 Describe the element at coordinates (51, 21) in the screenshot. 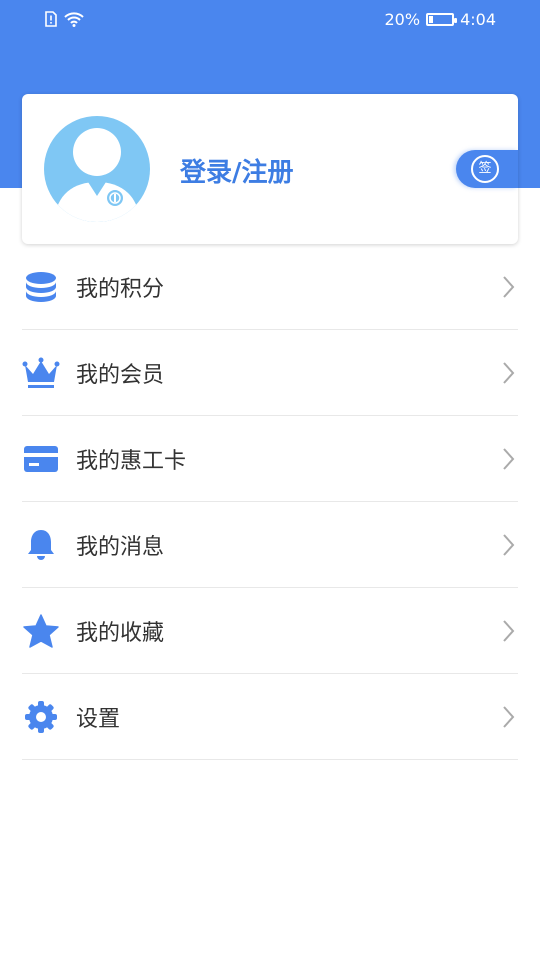

I see `sim-alert-icon` at that location.